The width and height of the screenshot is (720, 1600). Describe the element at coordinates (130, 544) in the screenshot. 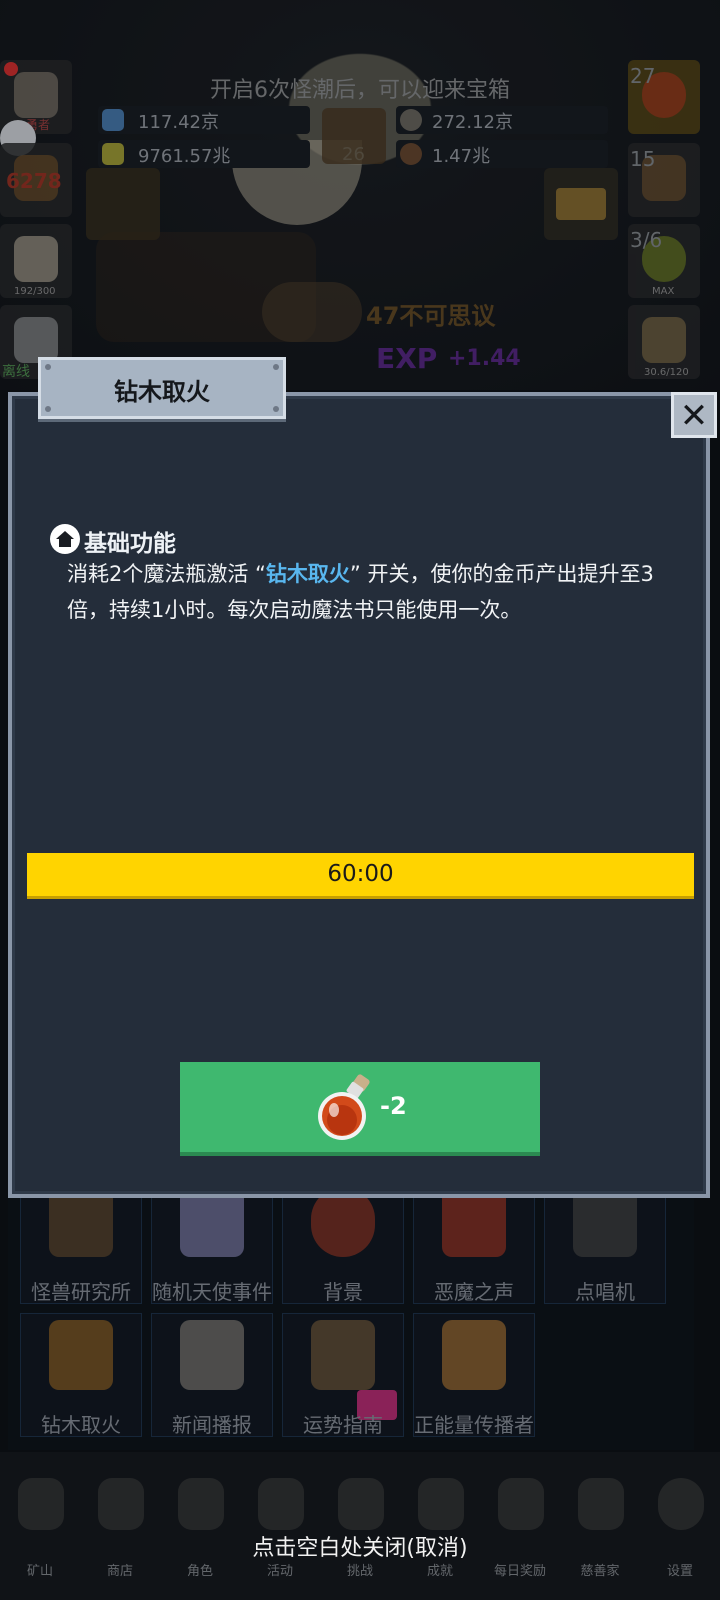

I see `section-title: 基础功能` at that location.